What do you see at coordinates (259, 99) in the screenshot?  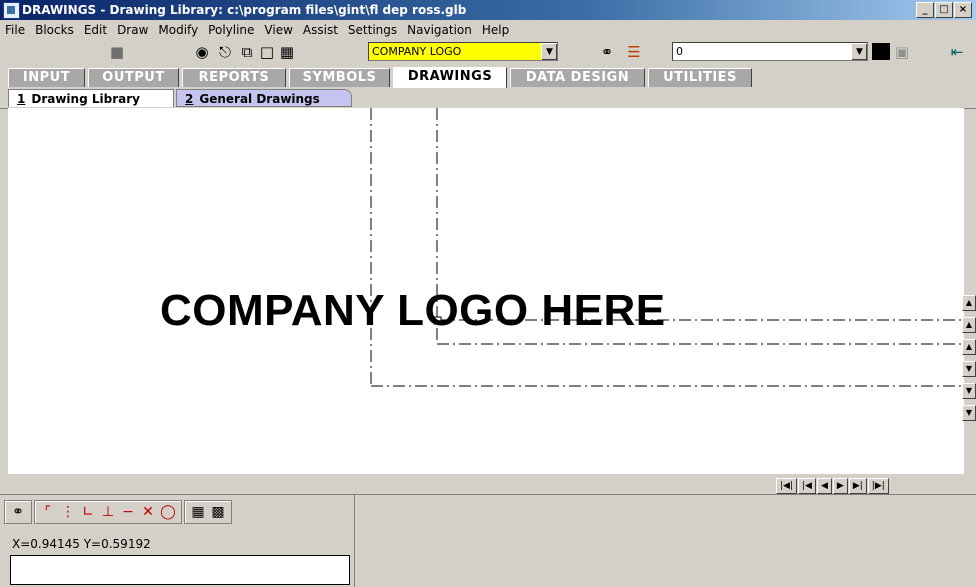 I see `subtab-label: General Drawings` at bounding box center [259, 99].